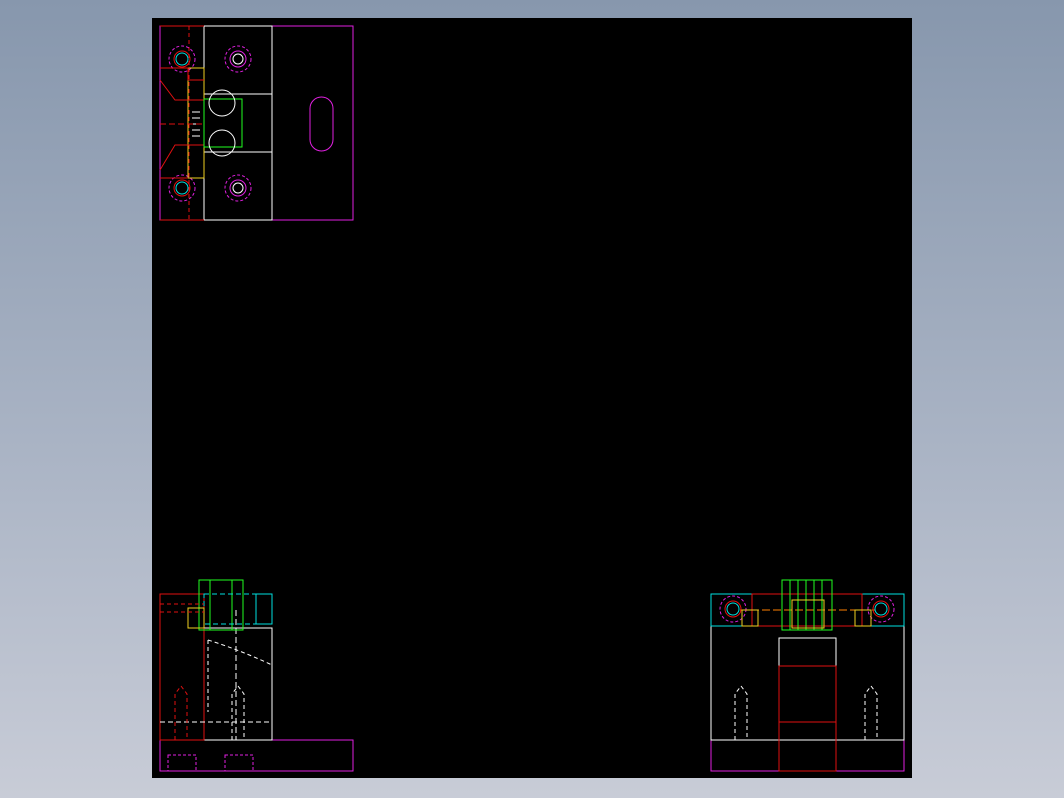 The width and height of the screenshot is (1064, 798). What do you see at coordinates (807, 755) in the screenshot?
I see `side-view-base-plate` at bounding box center [807, 755].